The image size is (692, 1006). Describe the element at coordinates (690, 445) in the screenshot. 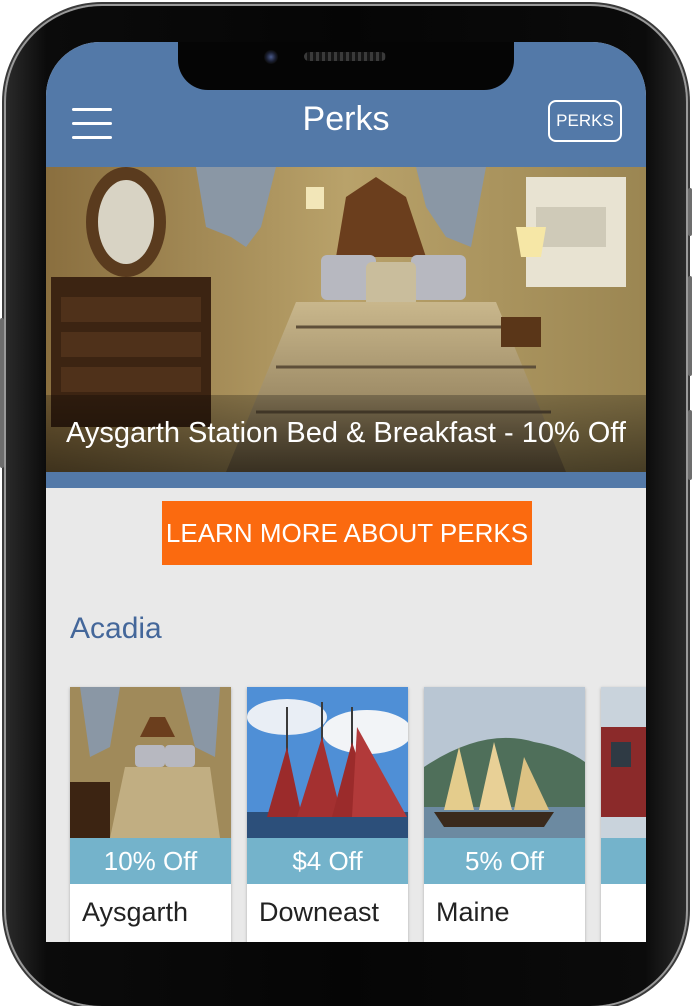

I see `phone-side-button-right-bottom` at that location.